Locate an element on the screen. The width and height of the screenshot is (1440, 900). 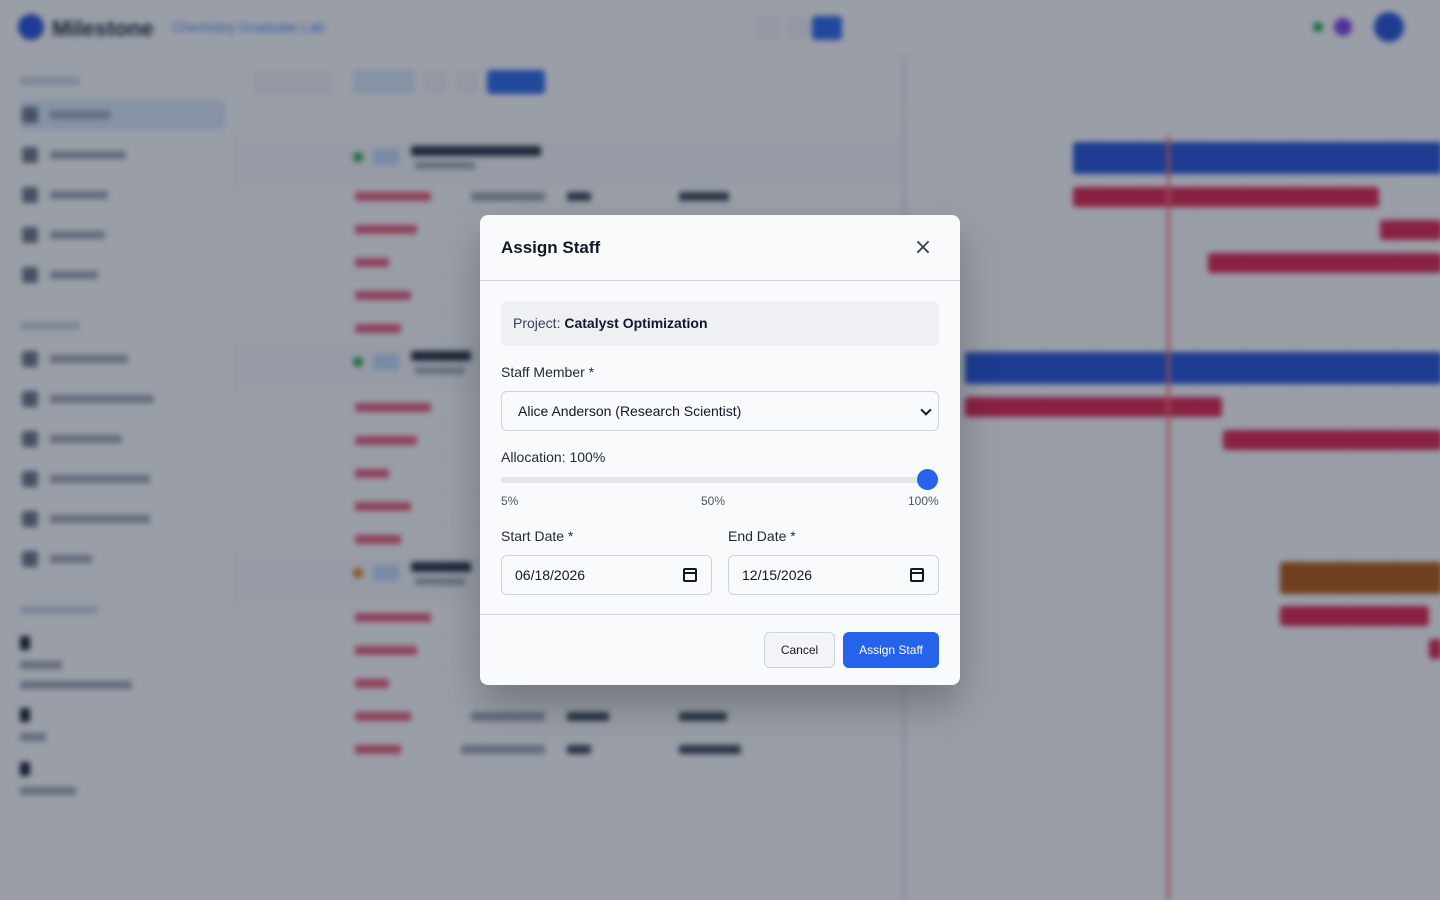
allocation-slider is located at coordinates (720, 479).